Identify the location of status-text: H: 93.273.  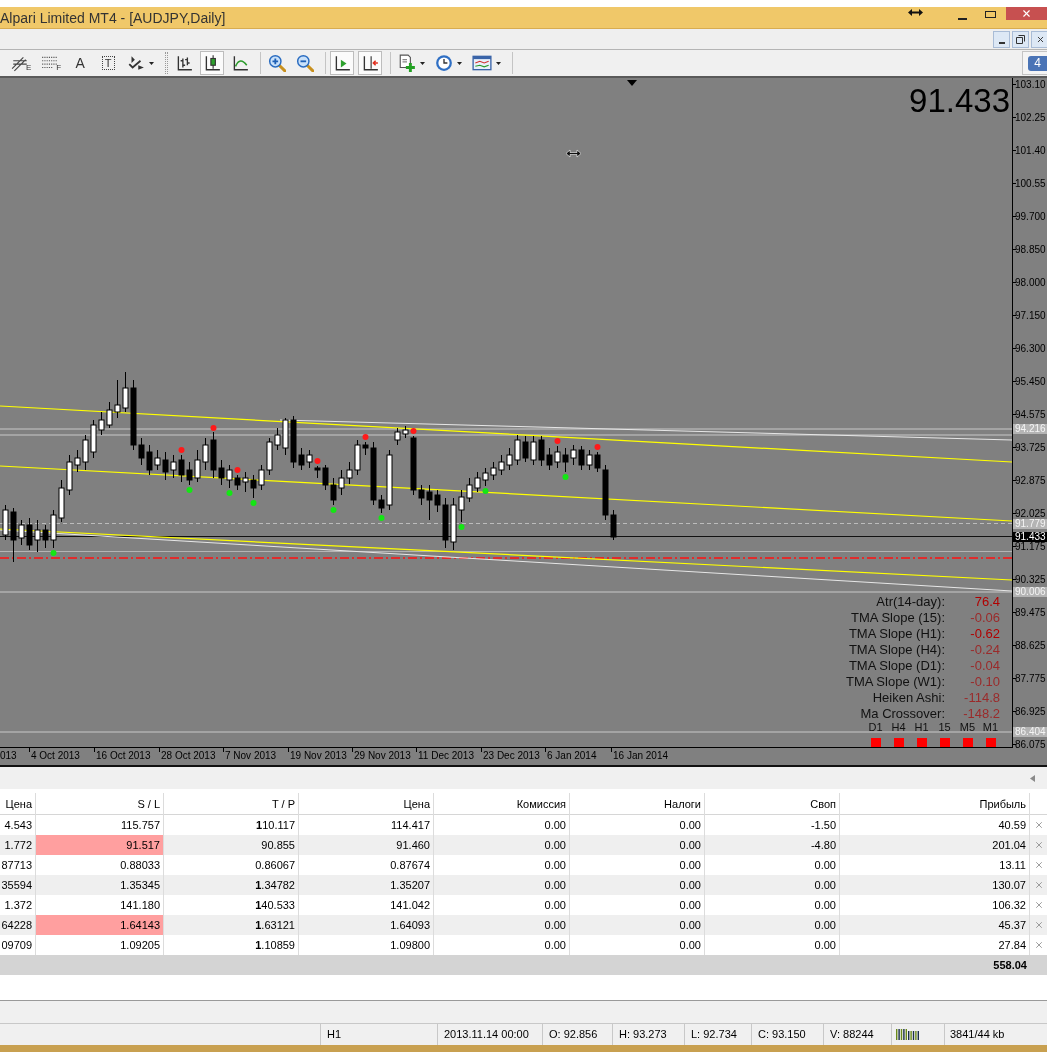
(643, 1035).